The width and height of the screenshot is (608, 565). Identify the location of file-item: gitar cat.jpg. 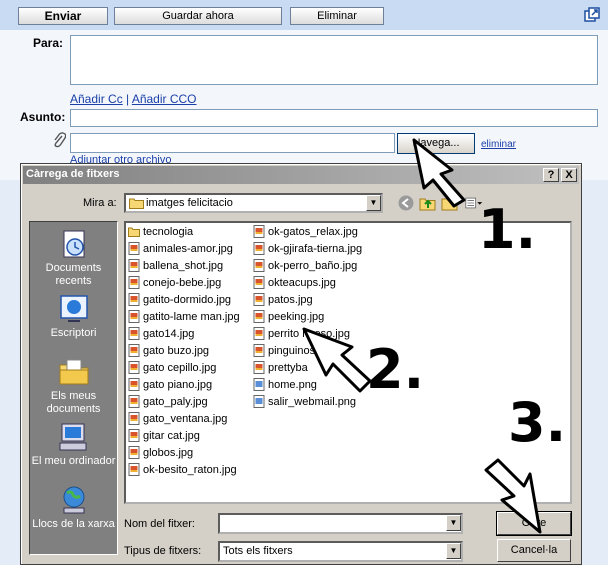
(164, 437).